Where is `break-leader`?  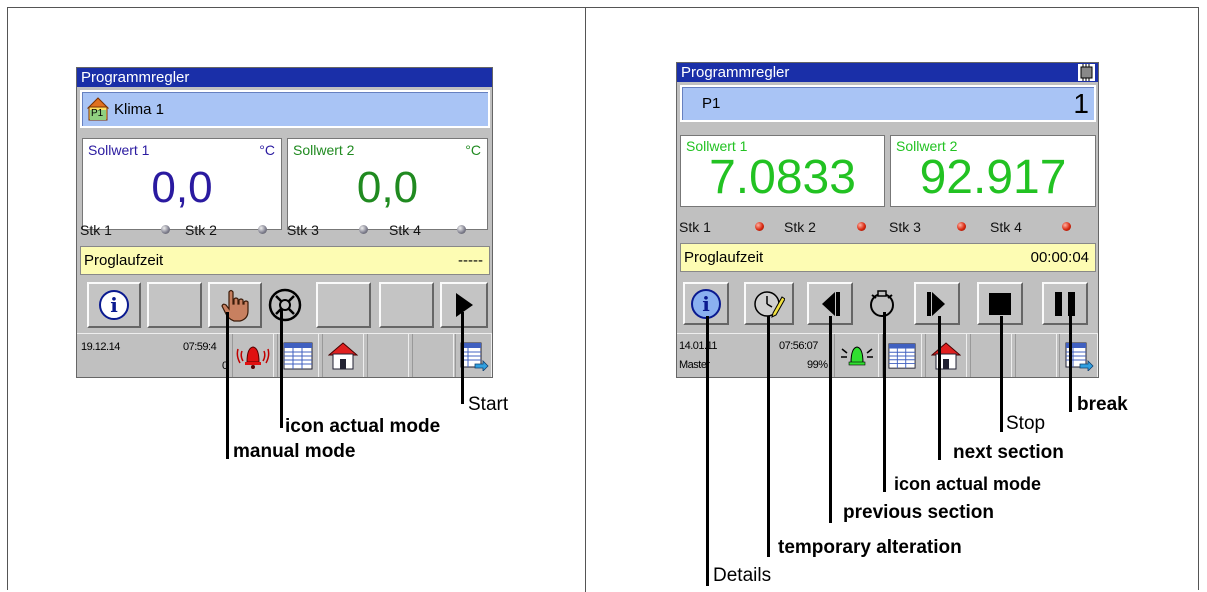
break-leader is located at coordinates (1070, 364).